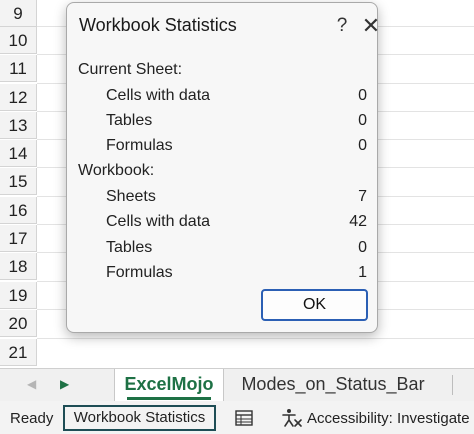 This screenshot has height=434, width=474. I want to click on workbook-heading: Workbook:, so click(116, 170).